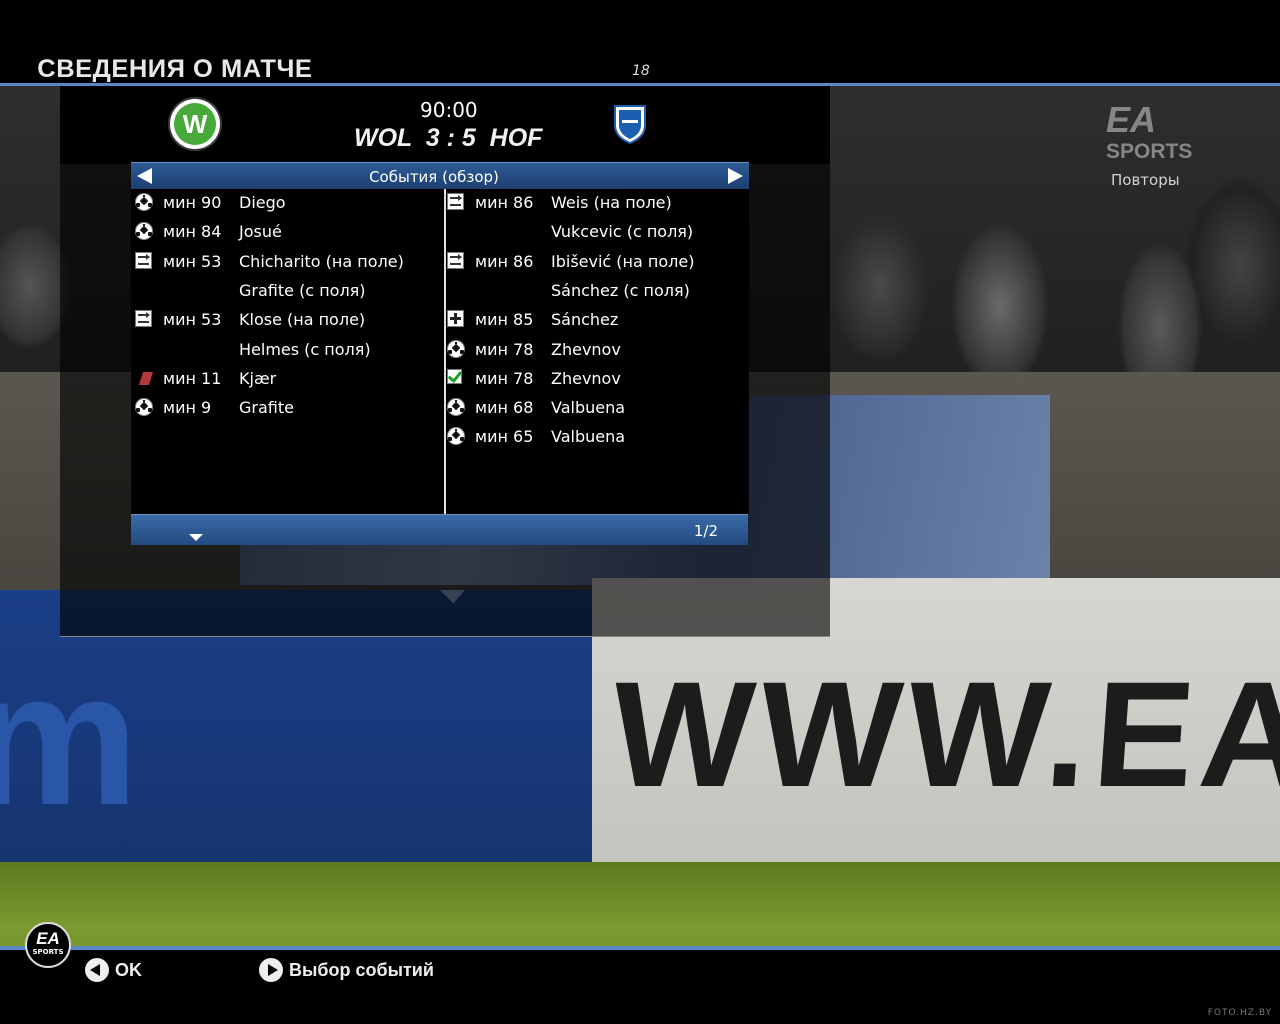  I want to click on select-events-label: Выбор событий, so click(361, 970).